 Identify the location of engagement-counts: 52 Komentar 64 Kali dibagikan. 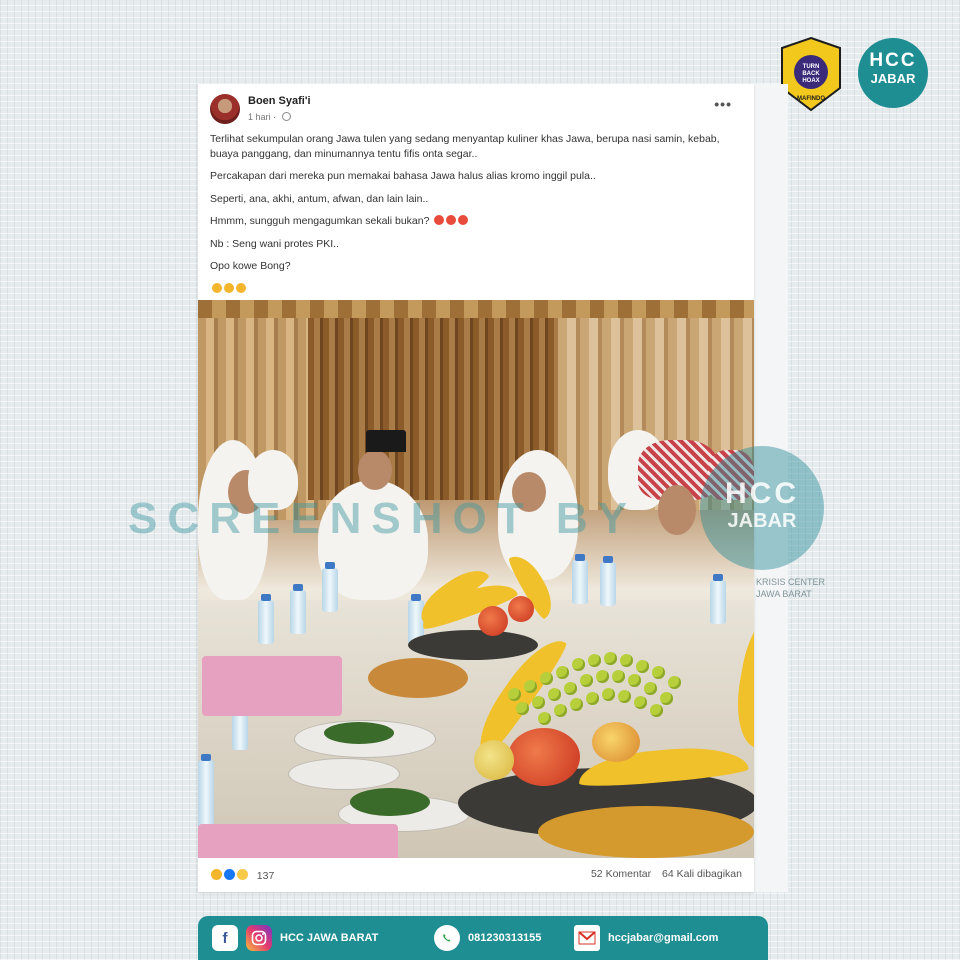
(662, 874).